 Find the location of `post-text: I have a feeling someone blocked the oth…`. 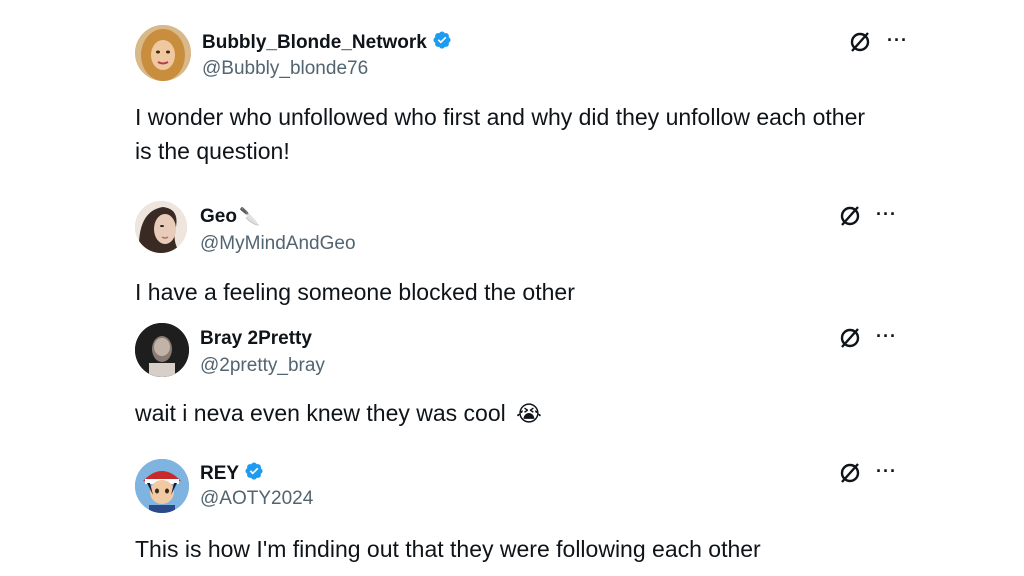

post-text: I have a feeling someone blocked the oth… is located at coordinates (355, 292).